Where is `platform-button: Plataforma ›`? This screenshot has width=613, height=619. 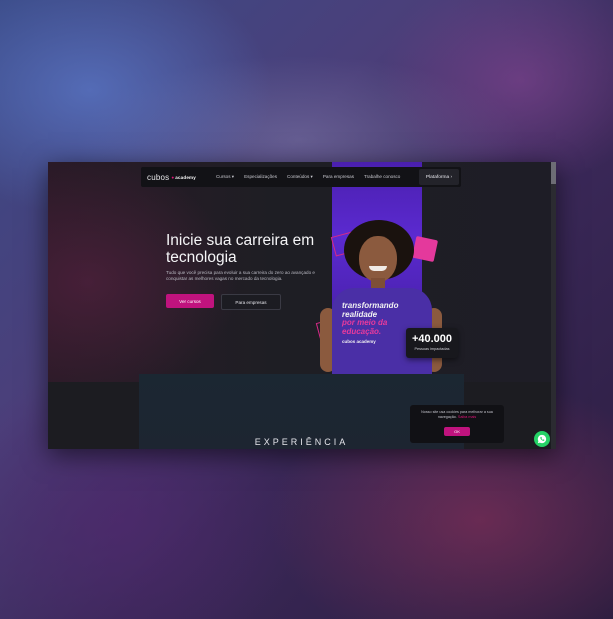 platform-button: Plataforma › is located at coordinates (439, 177).